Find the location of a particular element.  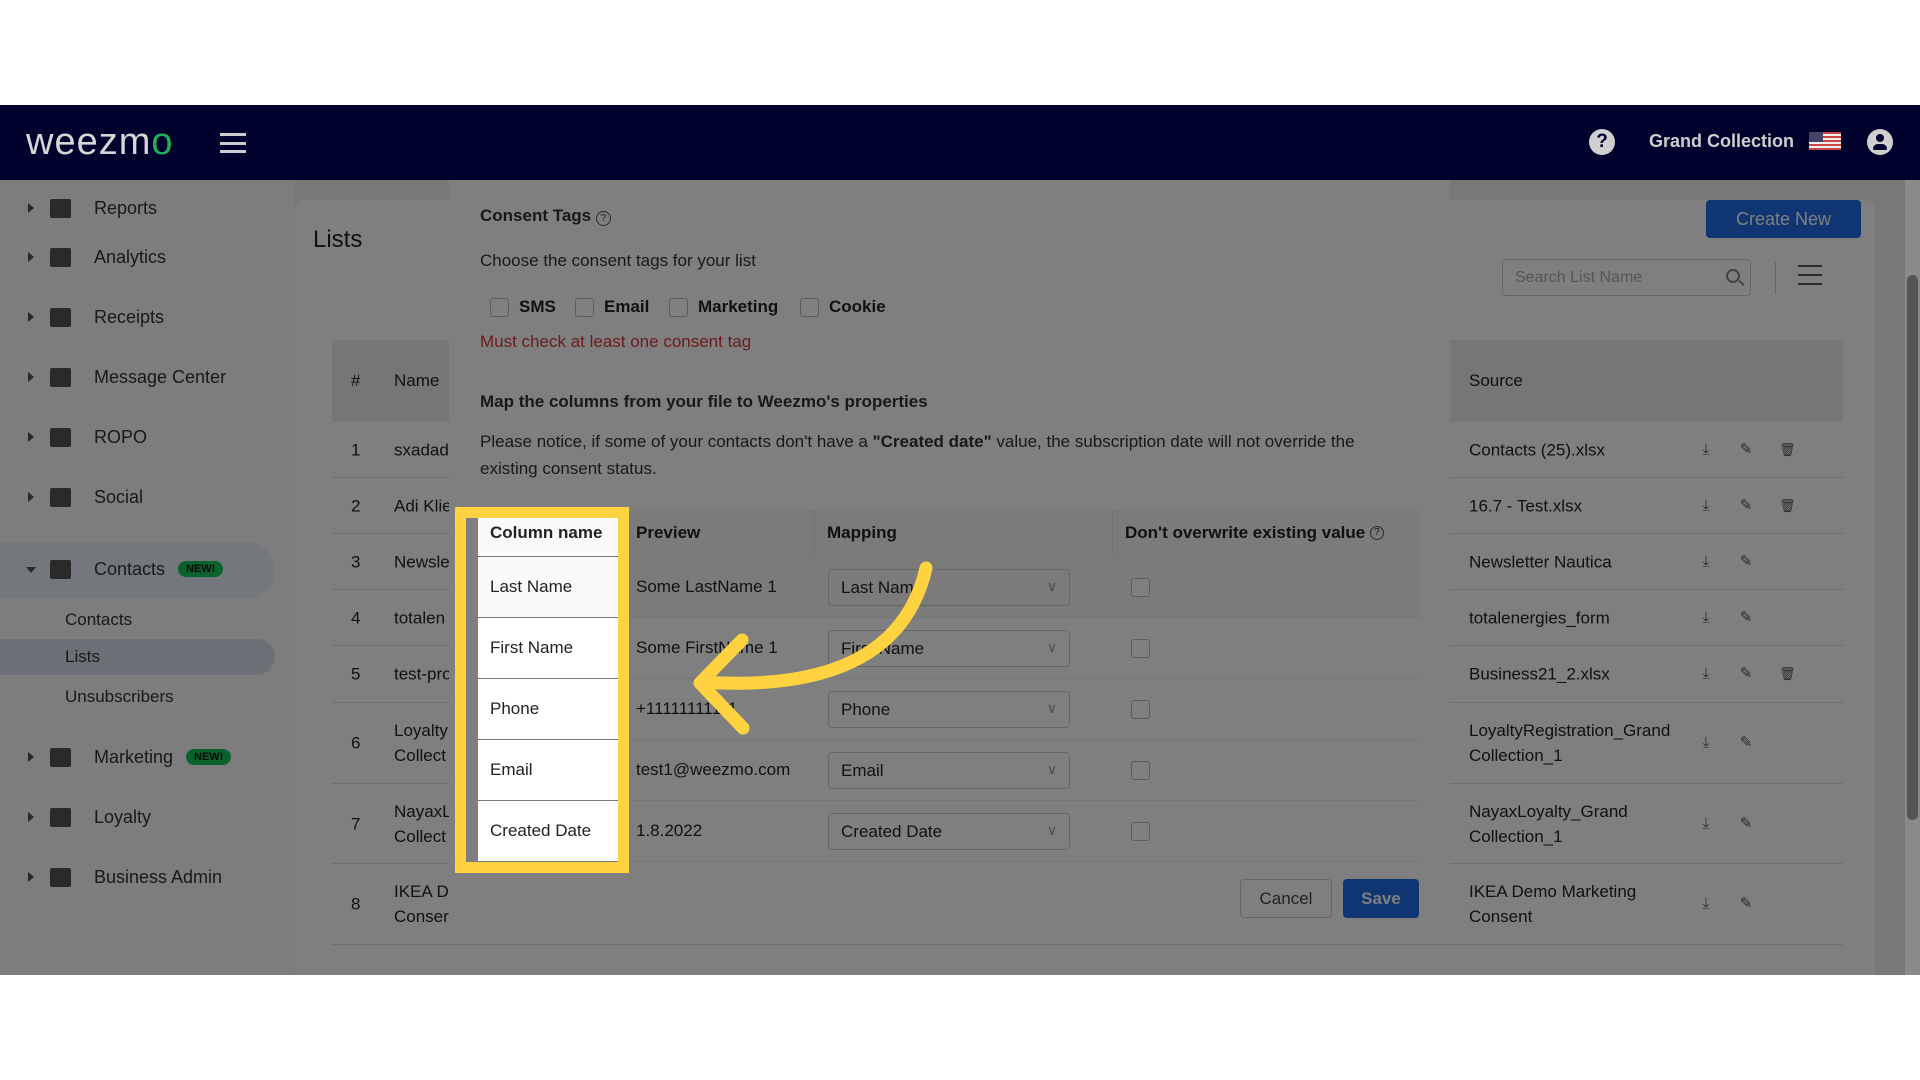

weezmo-logo: weezmo is located at coordinates (100, 142).